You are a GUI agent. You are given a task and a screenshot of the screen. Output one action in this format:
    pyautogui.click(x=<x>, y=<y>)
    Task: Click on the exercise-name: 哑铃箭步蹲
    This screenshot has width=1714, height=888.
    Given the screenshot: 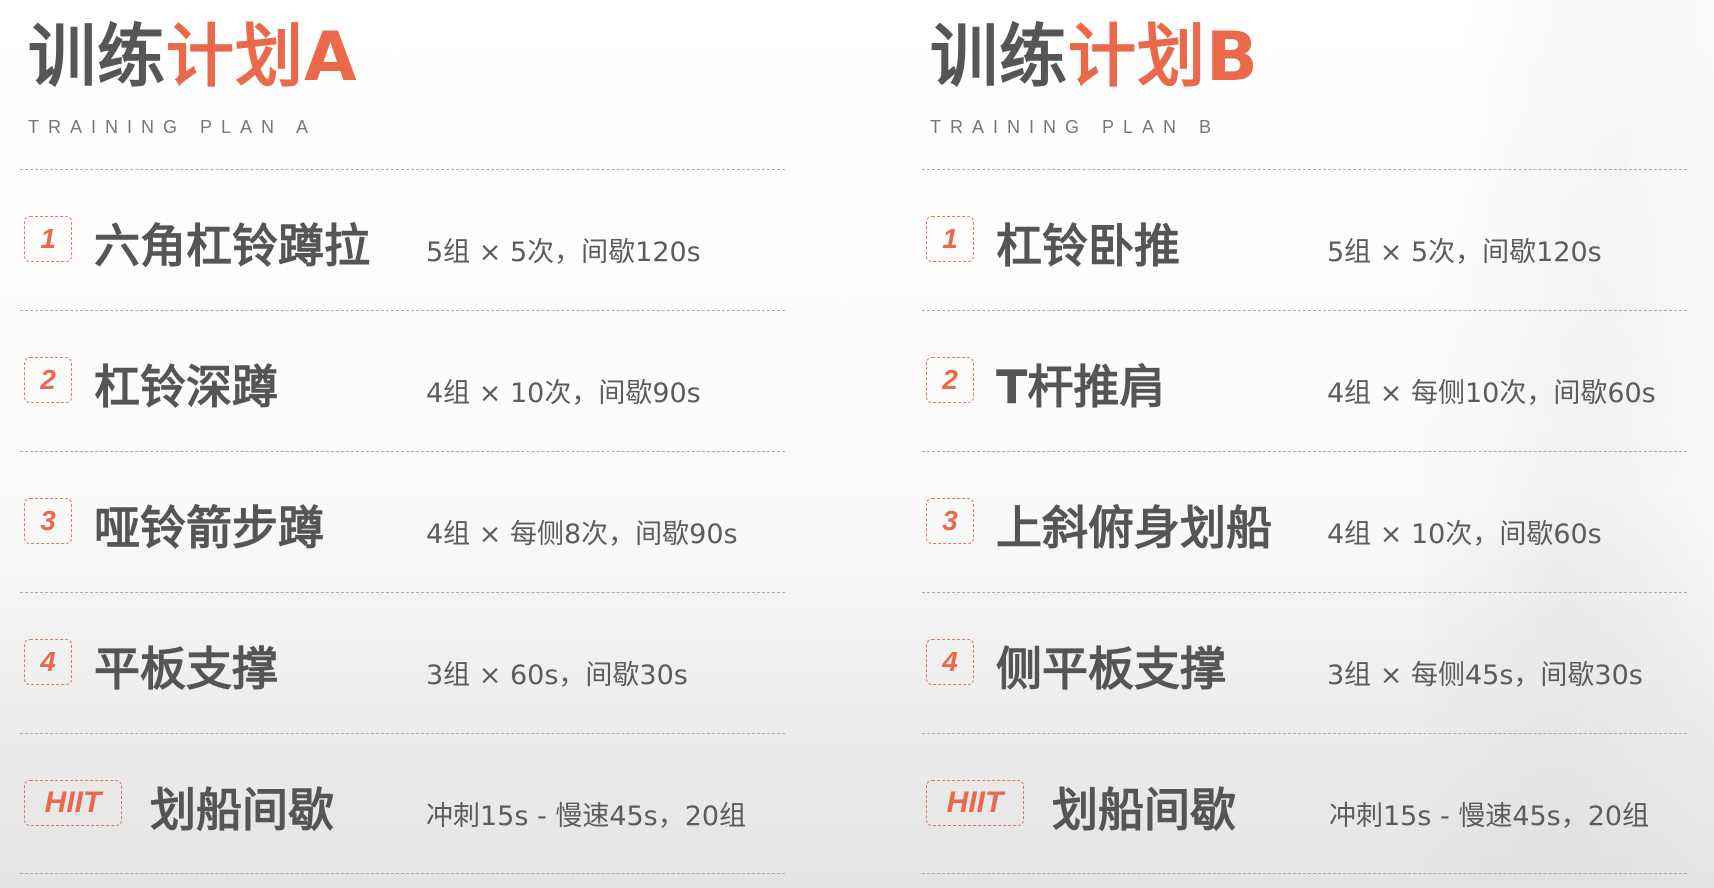 What is the action you would take?
    pyautogui.click(x=209, y=528)
    